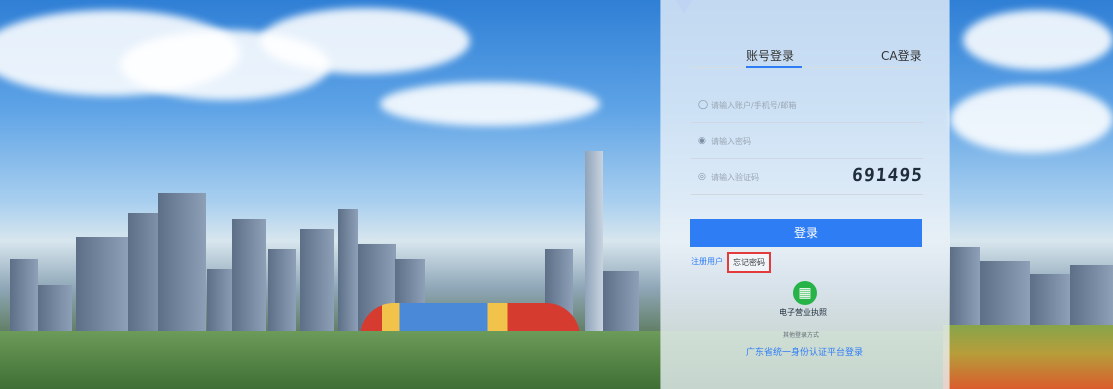 Image resolution: width=1113 pixels, height=389 pixels. I want to click on shield-icon: ◎, so click(702, 177).